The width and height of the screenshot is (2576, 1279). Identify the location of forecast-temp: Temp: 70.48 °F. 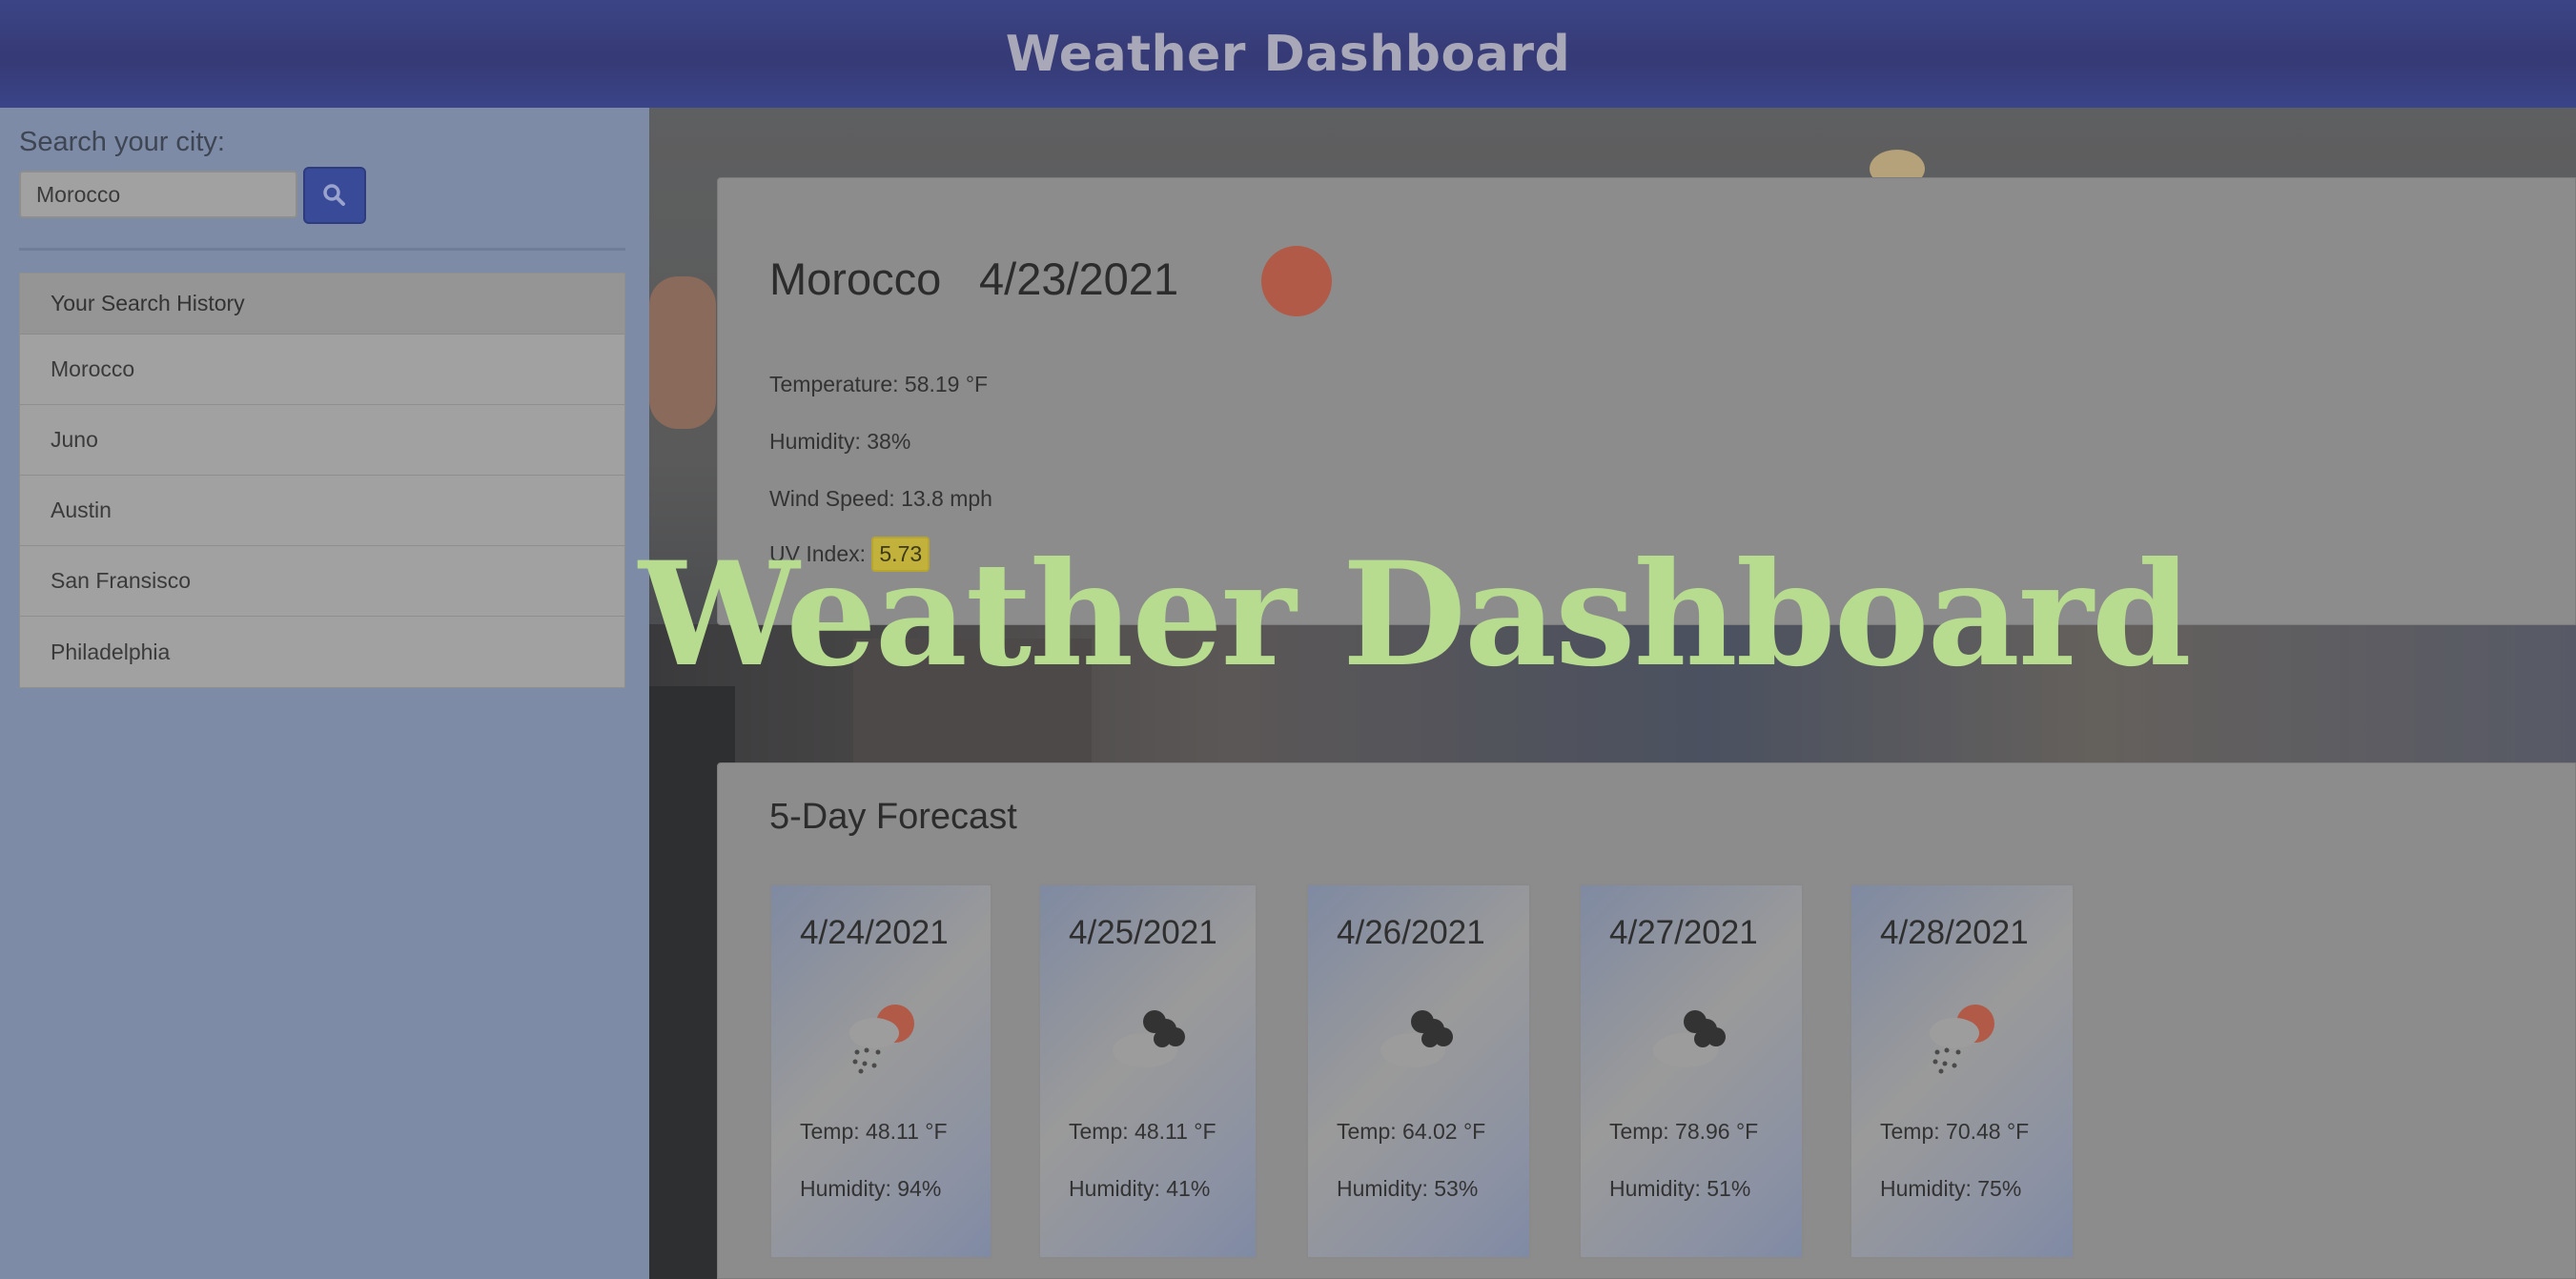
(1955, 1131).